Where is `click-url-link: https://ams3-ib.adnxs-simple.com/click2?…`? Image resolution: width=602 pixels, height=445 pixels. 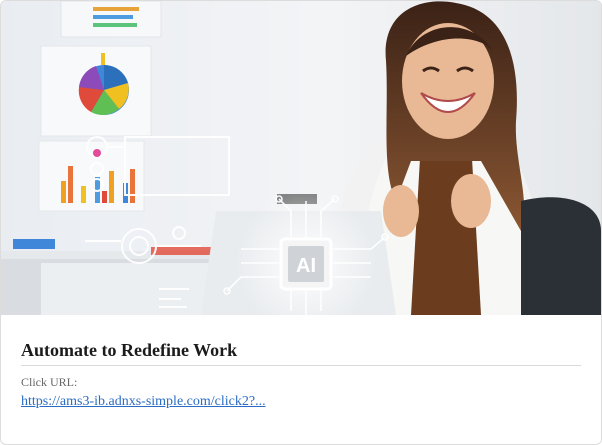
click-url-link: https://ams3-ib.adnxs-simple.com/click2?… is located at coordinates (143, 402).